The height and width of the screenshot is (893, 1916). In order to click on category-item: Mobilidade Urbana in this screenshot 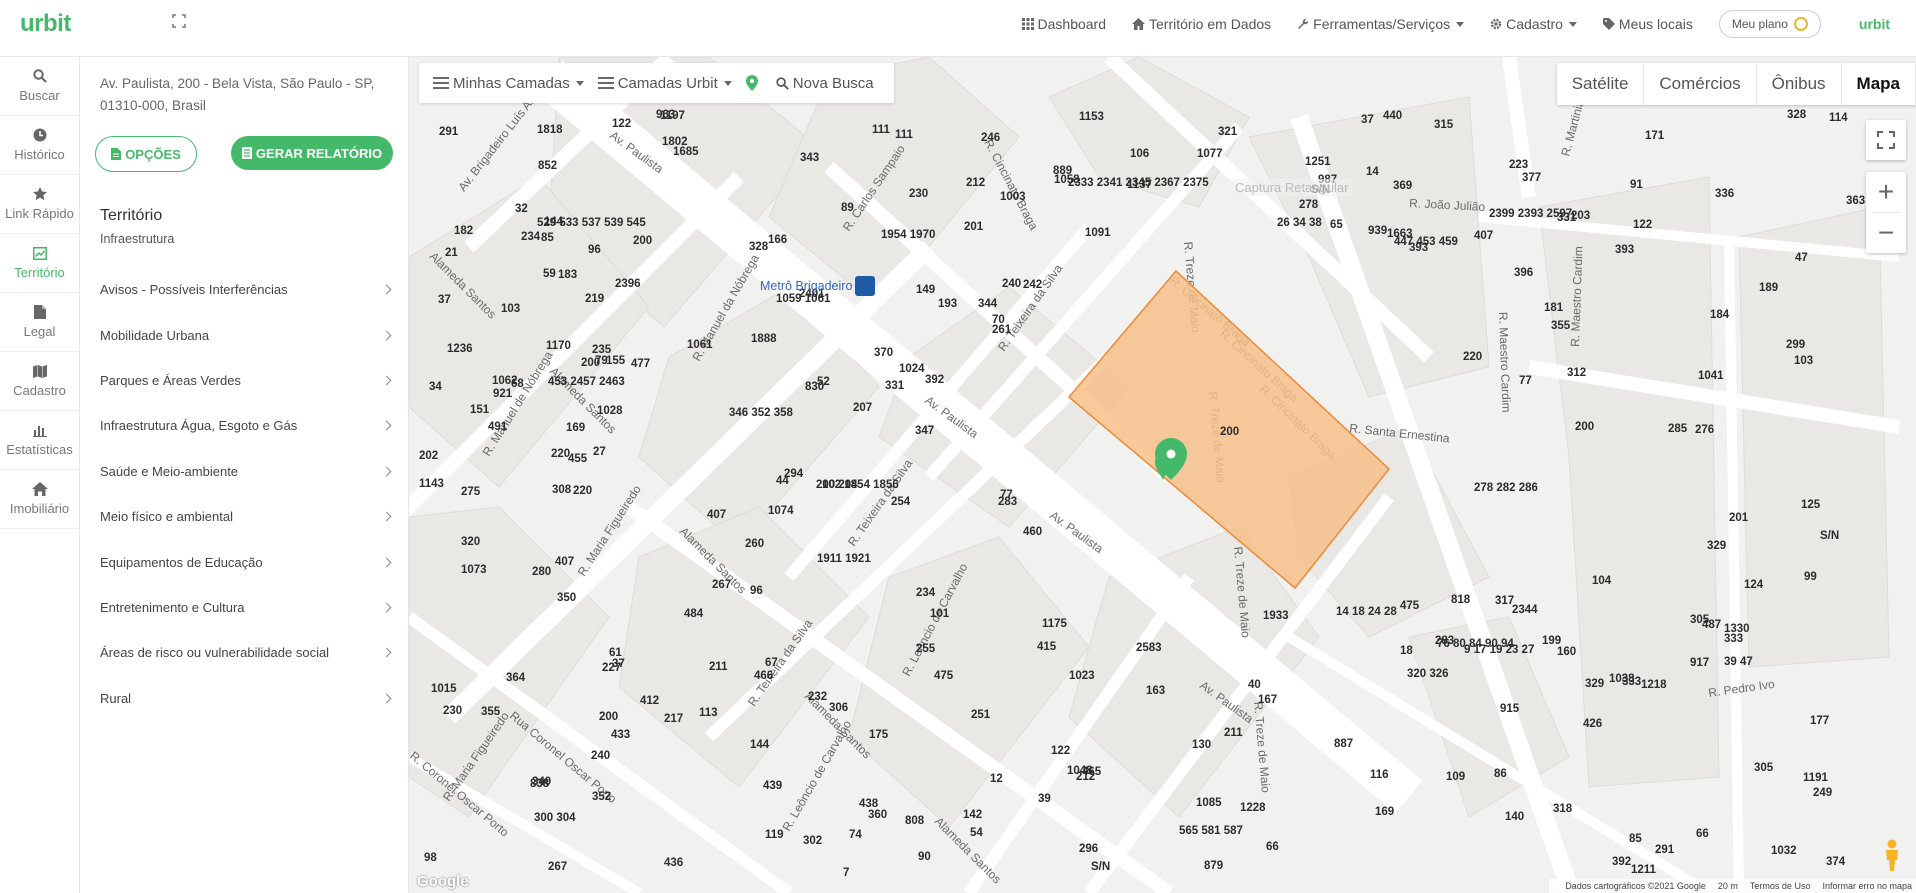, I will do `click(248, 334)`.